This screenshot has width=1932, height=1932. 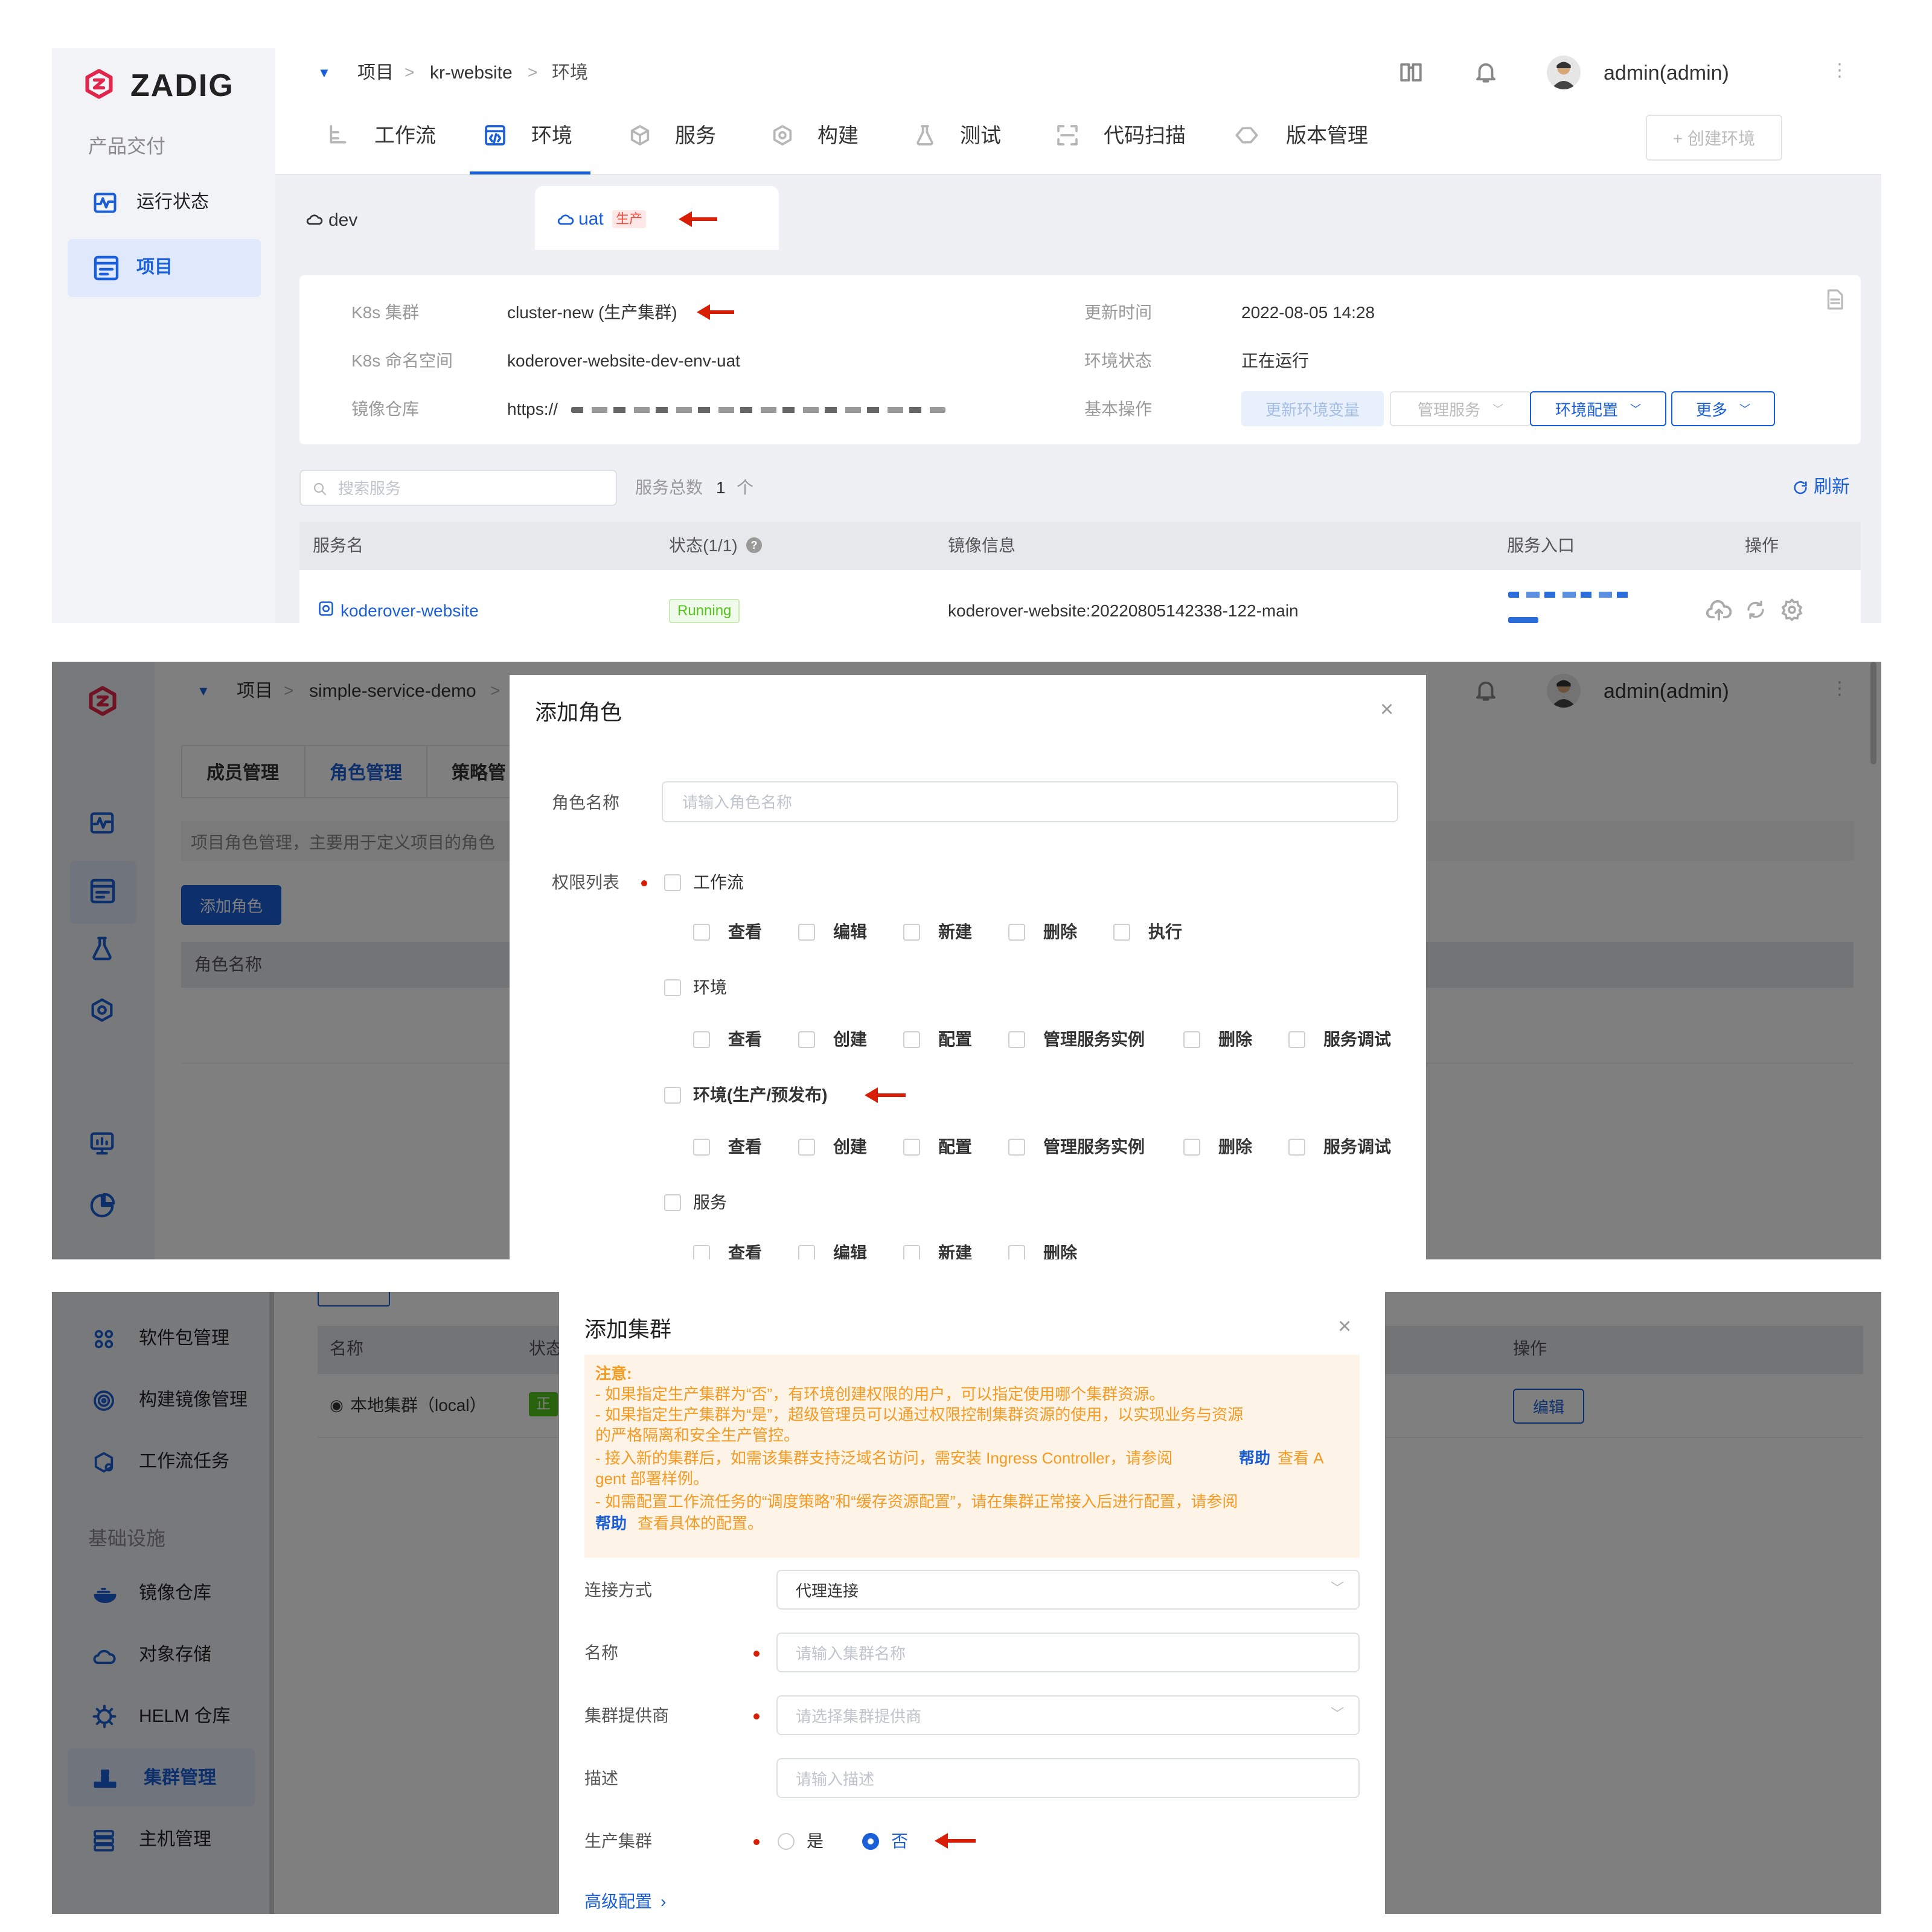 What do you see at coordinates (458, 488) in the screenshot?
I see `search-services-input: 搜索服务` at bounding box center [458, 488].